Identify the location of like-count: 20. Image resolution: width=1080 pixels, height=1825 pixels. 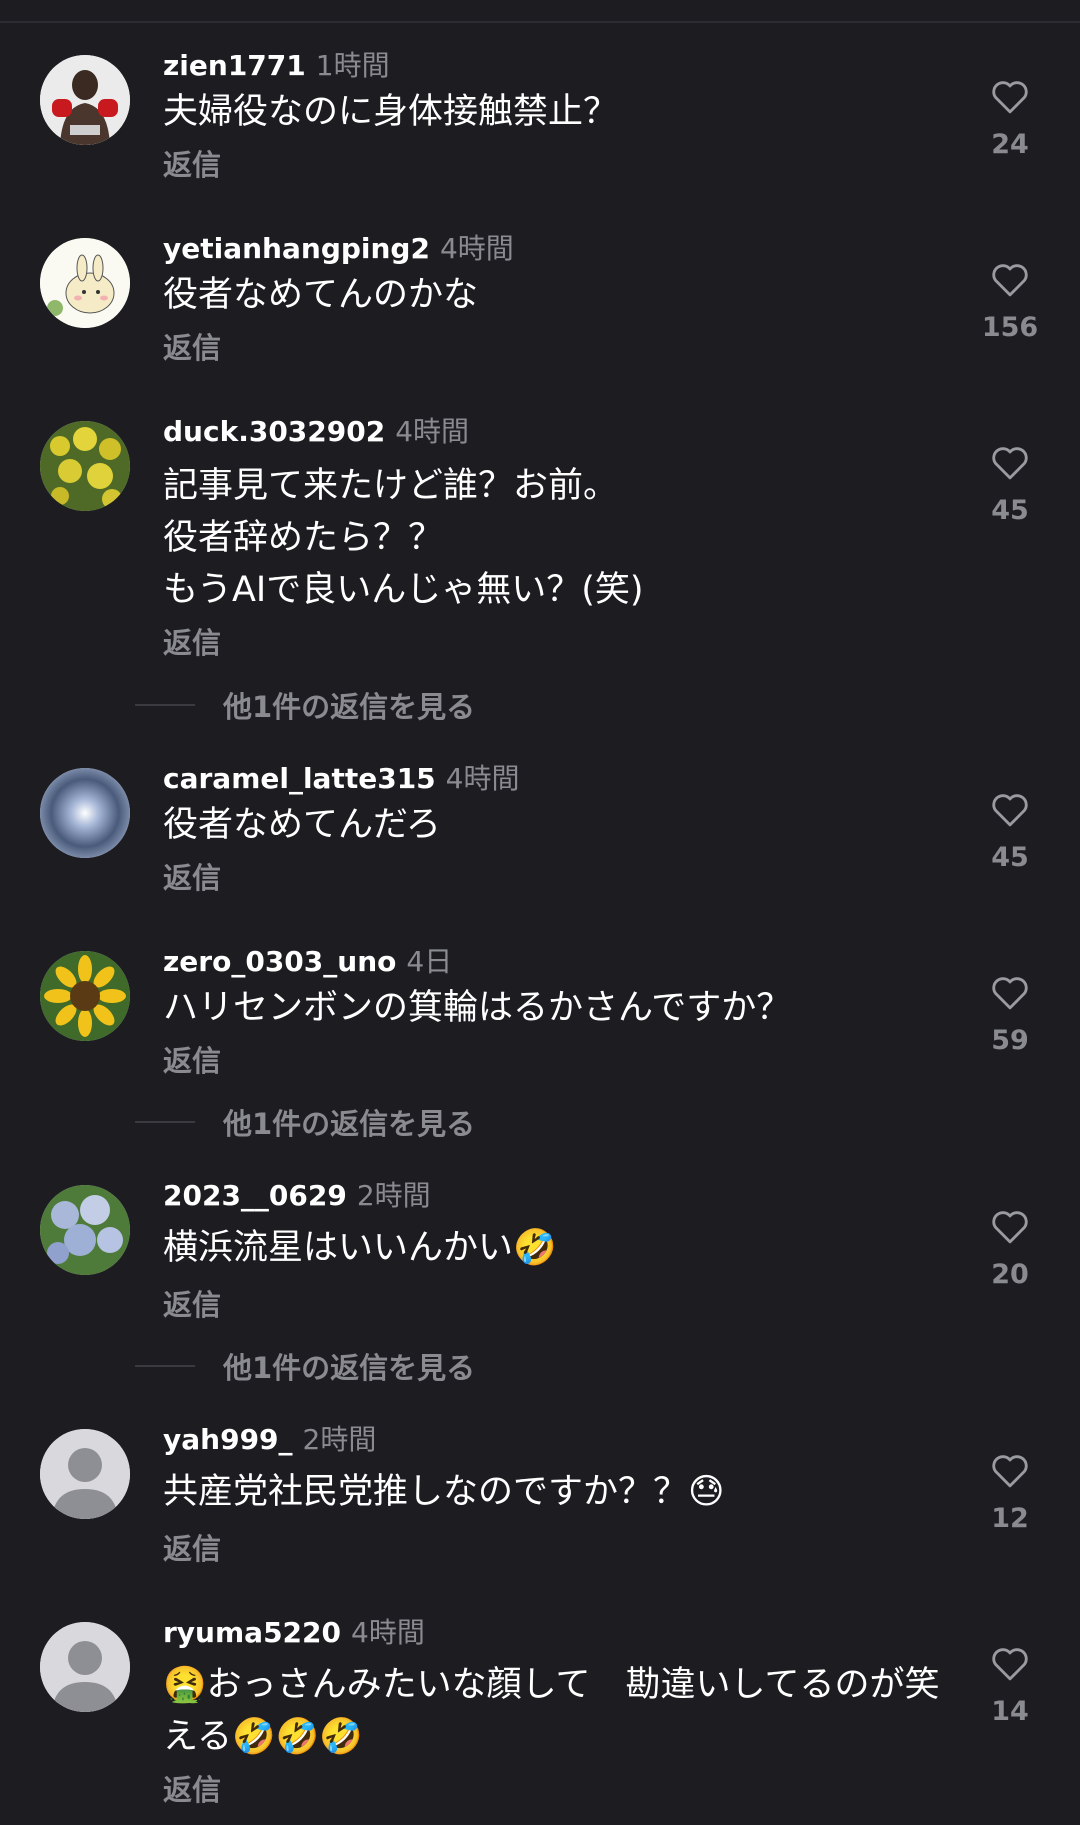
(1010, 1274).